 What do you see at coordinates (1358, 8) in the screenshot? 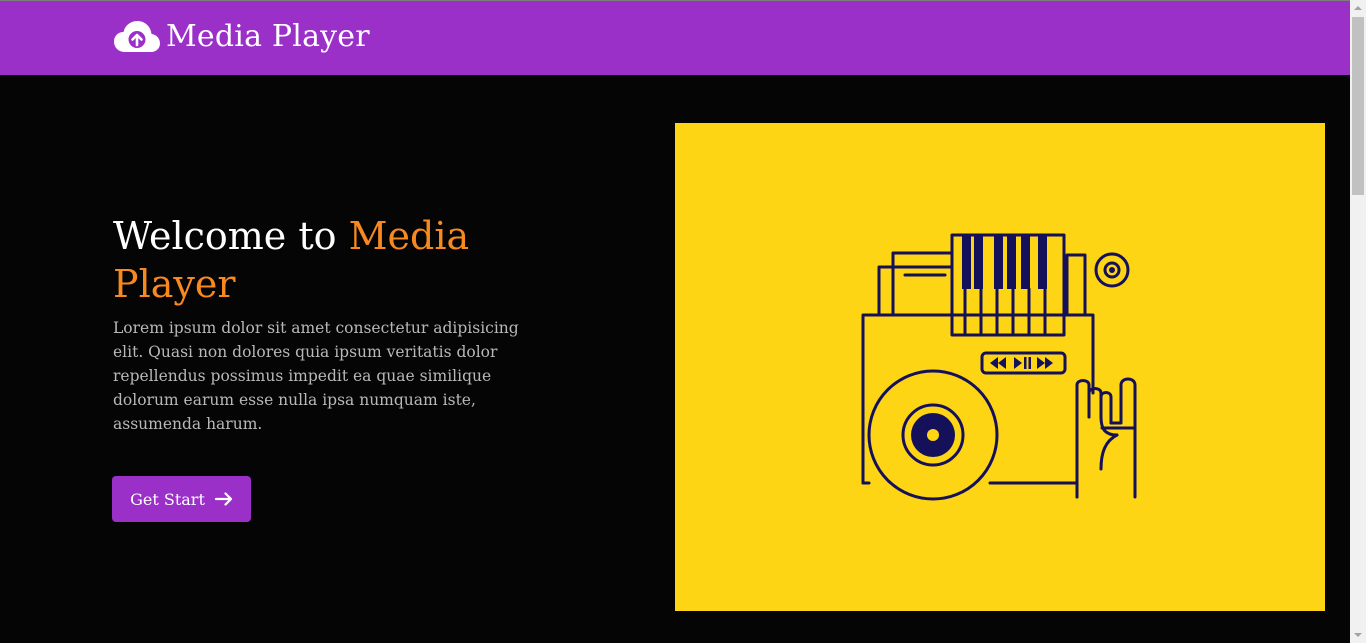
I see `scroll-up-icon` at bounding box center [1358, 8].